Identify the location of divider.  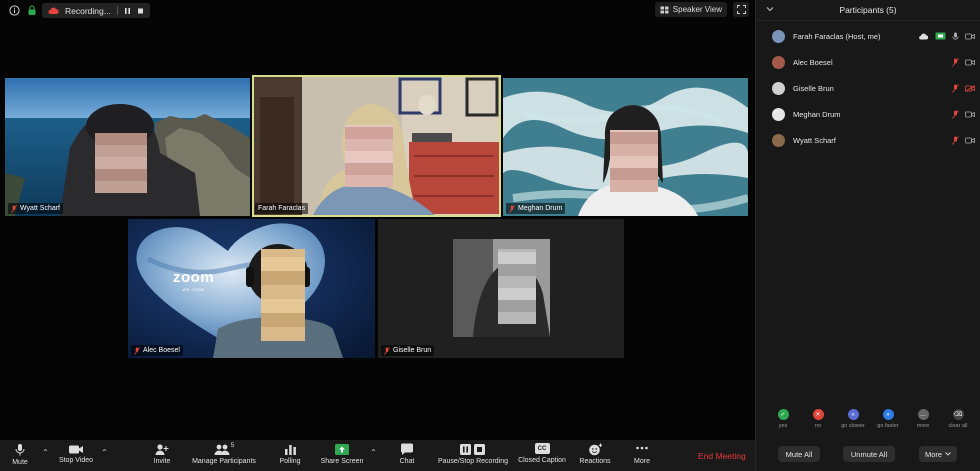
(117, 10).